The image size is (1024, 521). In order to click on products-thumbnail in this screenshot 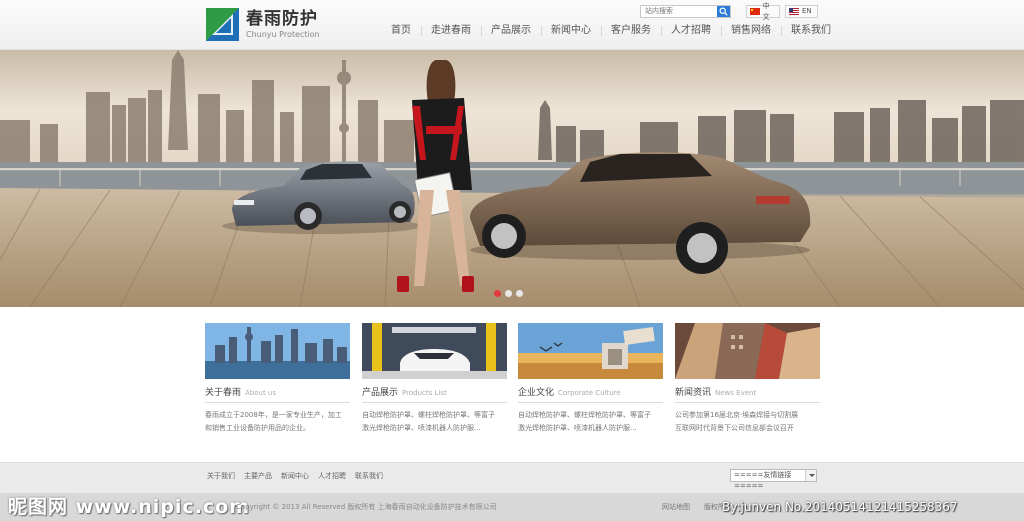, I will do `click(434, 351)`.